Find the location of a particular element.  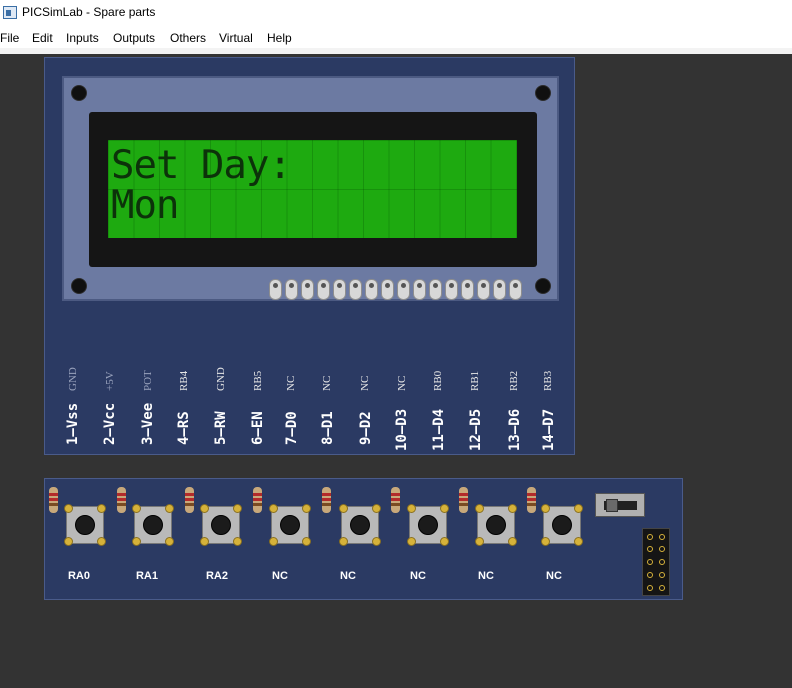

menu-file: File is located at coordinates (9, 38).